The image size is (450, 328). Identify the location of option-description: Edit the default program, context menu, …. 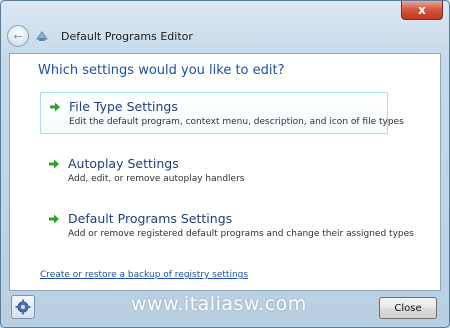
(236, 122).